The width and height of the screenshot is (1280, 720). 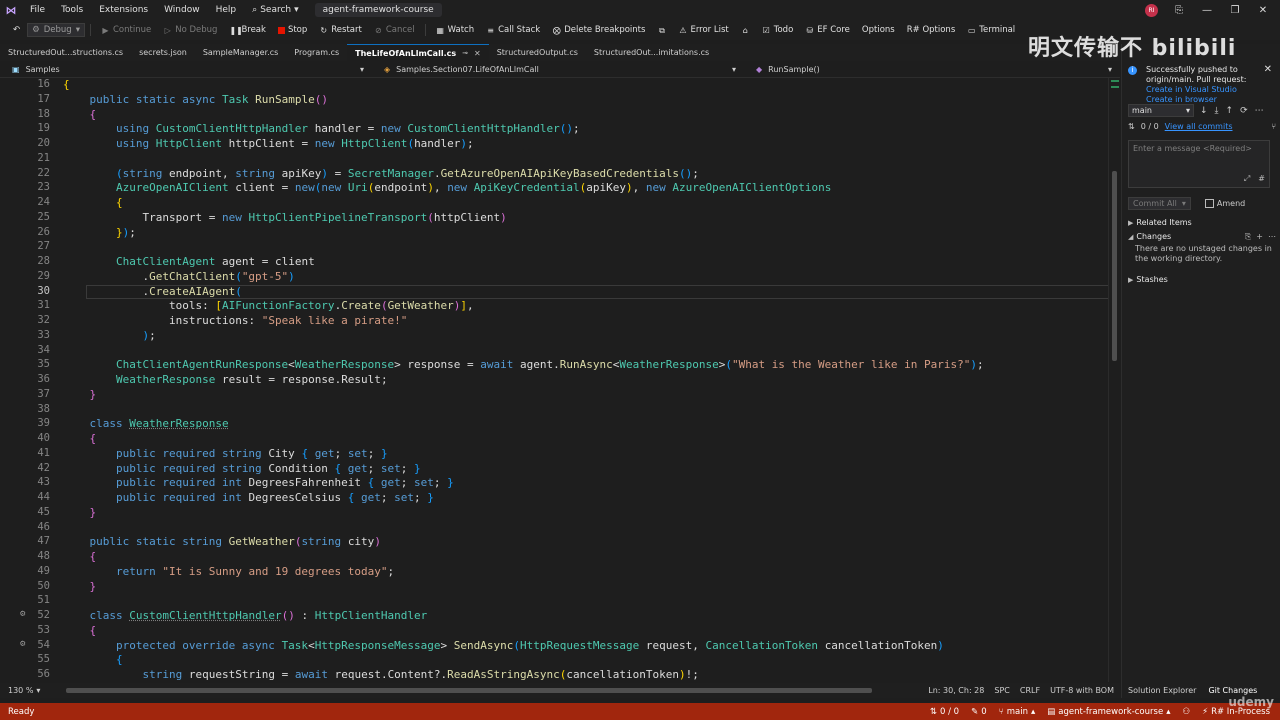 I want to click on cursor-position: Ln: 30, Ch: 28, so click(x=956, y=690).